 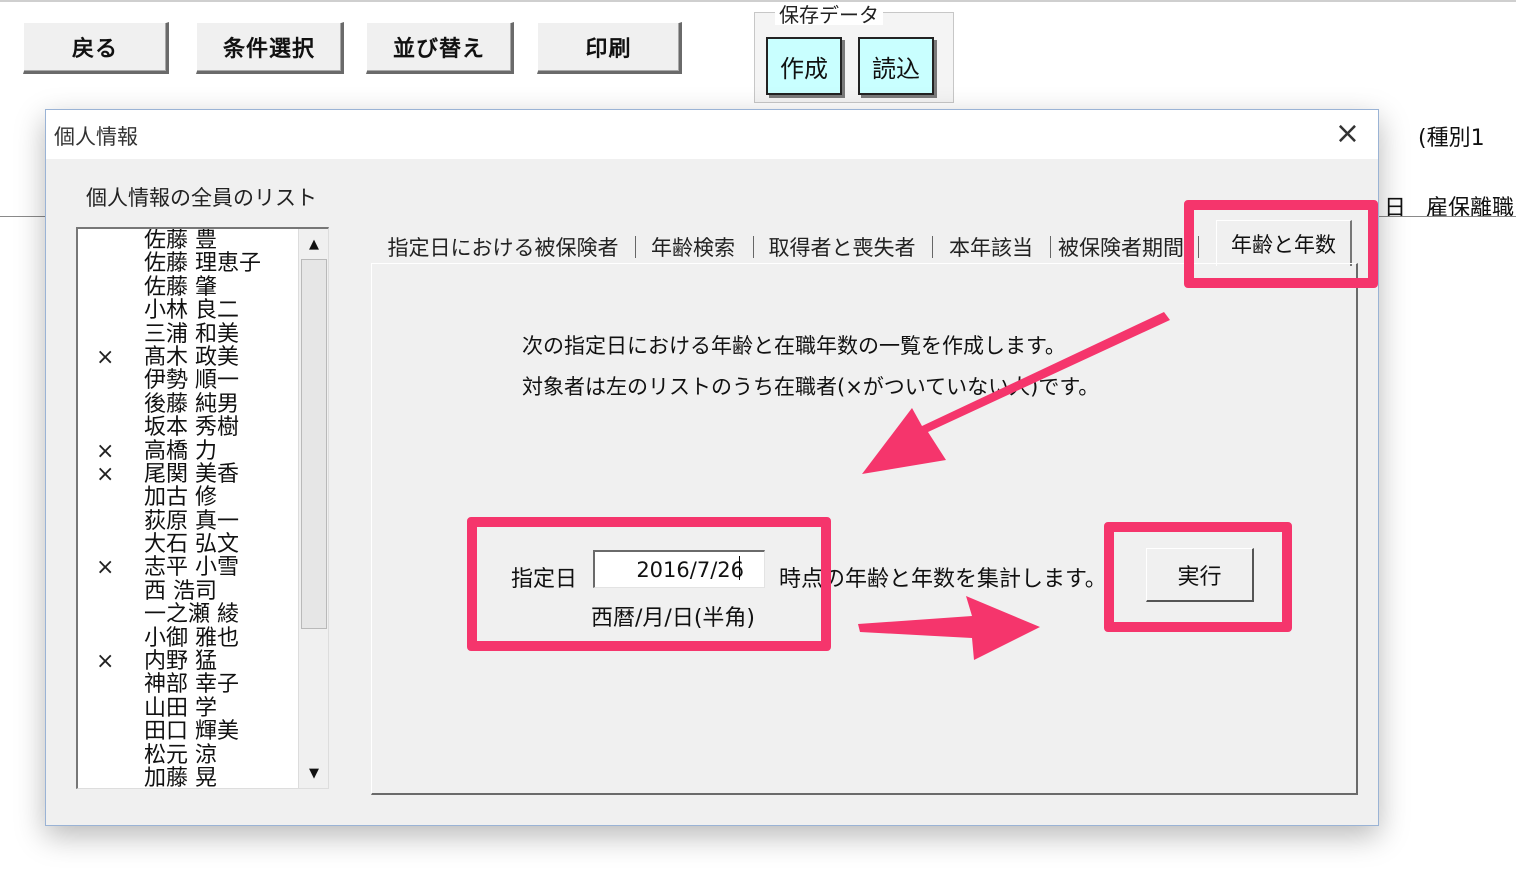 I want to click on arrow-to-execute-button, so click(x=949, y=628).